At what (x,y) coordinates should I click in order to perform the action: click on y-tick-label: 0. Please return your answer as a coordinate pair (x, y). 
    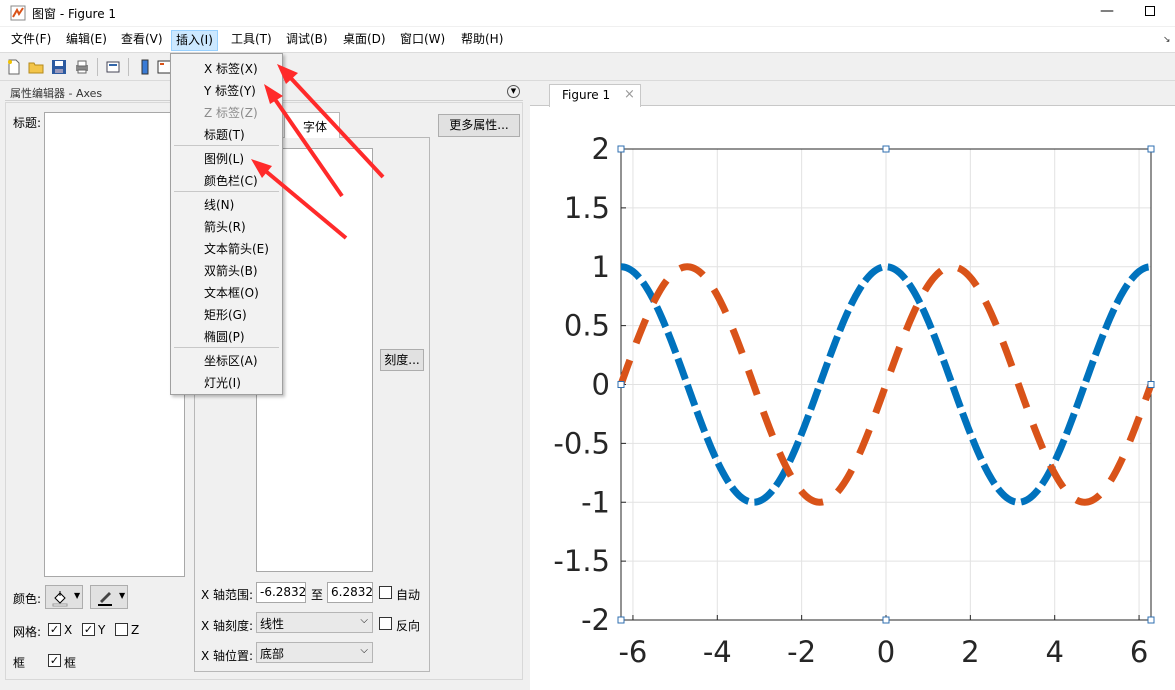
    Looking at the image, I should click on (601, 385).